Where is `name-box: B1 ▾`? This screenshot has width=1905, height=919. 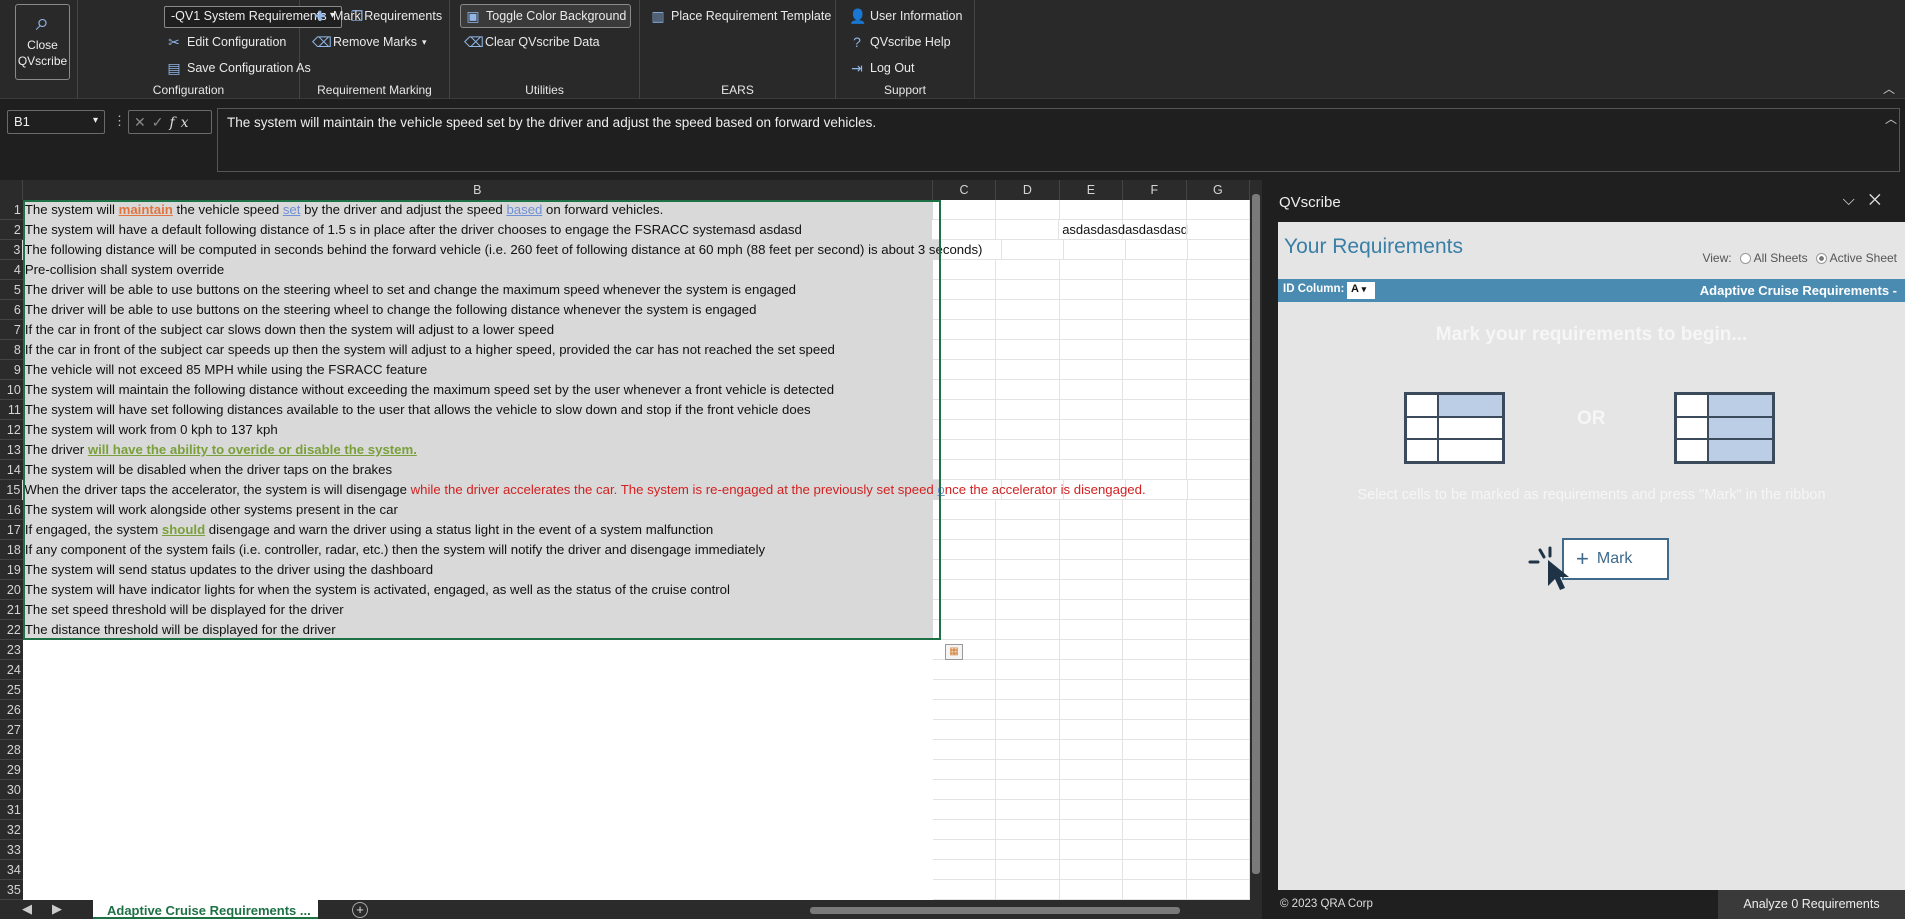
name-box: B1 ▾ is located at coordinates (56, 122).